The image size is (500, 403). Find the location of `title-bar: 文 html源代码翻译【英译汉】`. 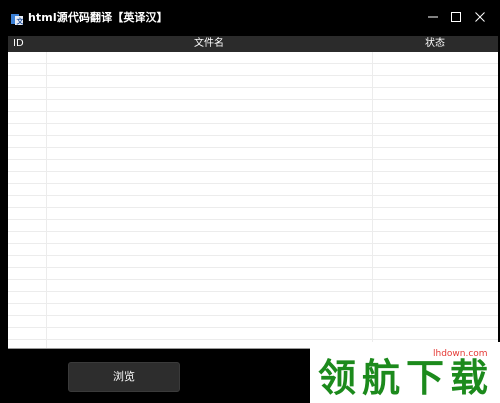

title-bar: 文 html源代码翻译【英译汉】 is located at coordinates (250, 17).